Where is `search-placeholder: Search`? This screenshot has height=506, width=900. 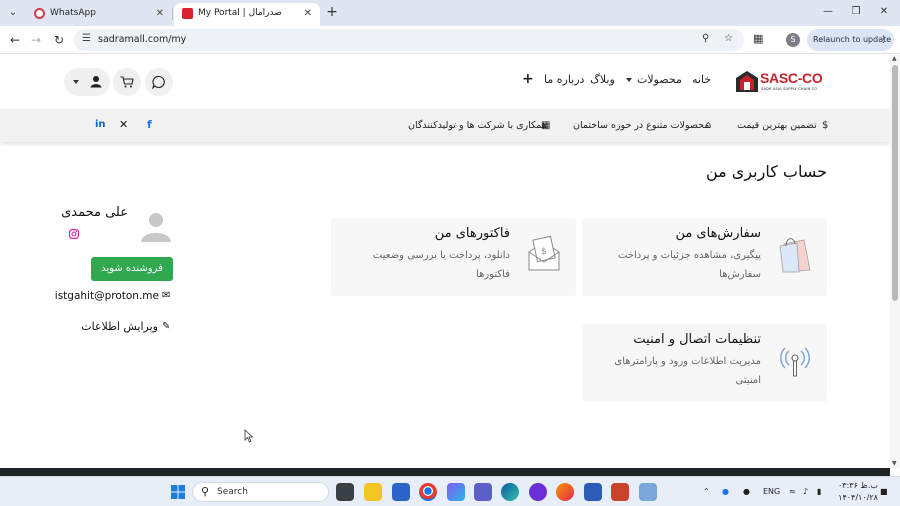
search-placeholder: Search is located at coordinates (232, 492).